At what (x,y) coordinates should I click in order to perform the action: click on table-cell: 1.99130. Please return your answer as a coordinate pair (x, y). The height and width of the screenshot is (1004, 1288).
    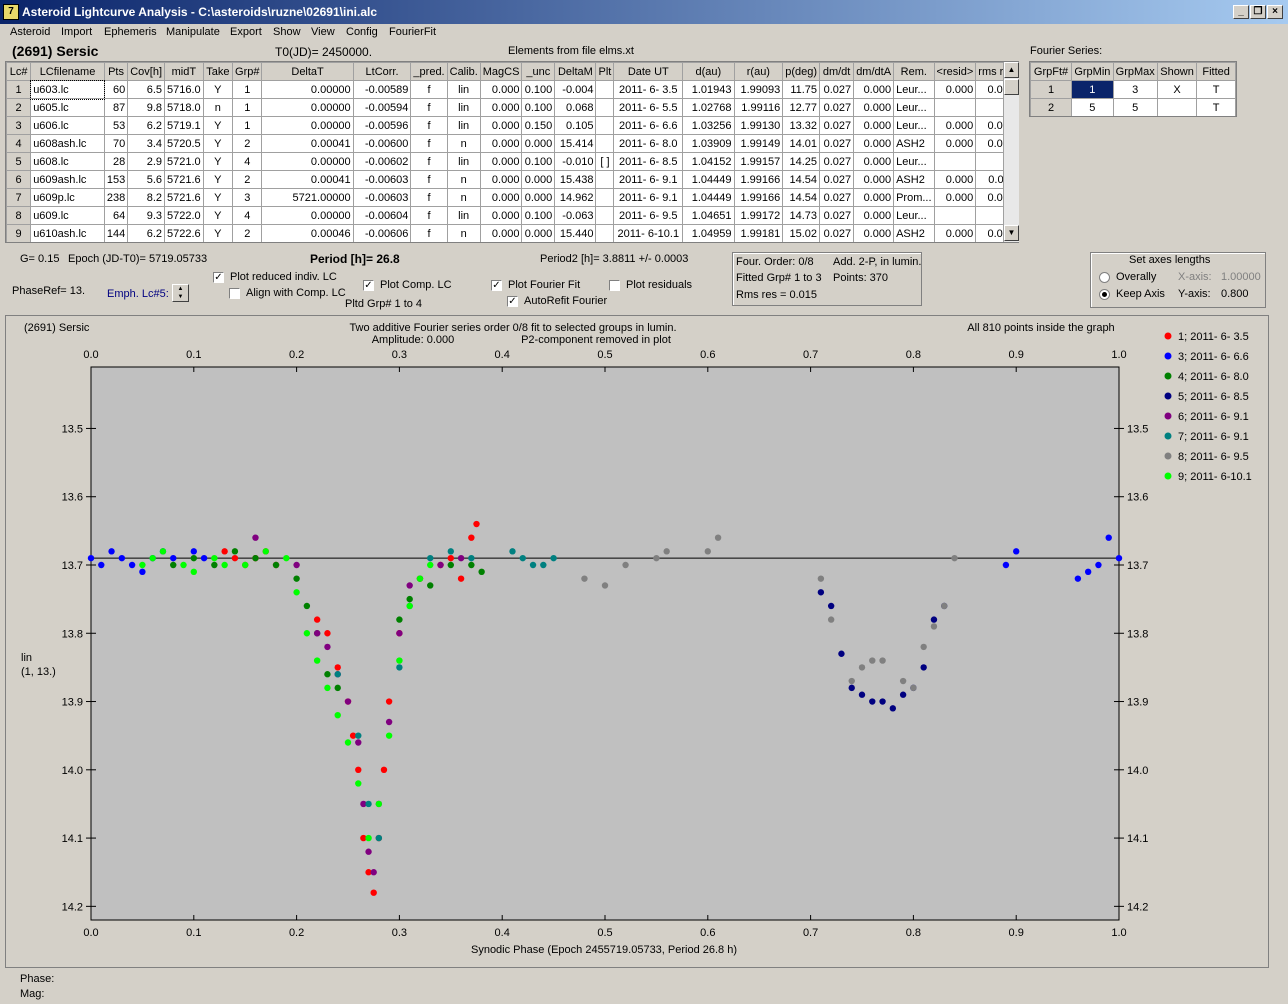
    Looking at the image, I should click on (758, 125).